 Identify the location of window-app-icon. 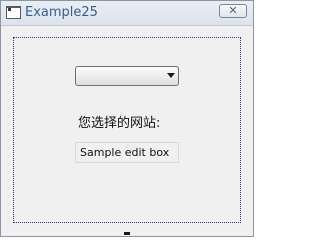
(13, 12).